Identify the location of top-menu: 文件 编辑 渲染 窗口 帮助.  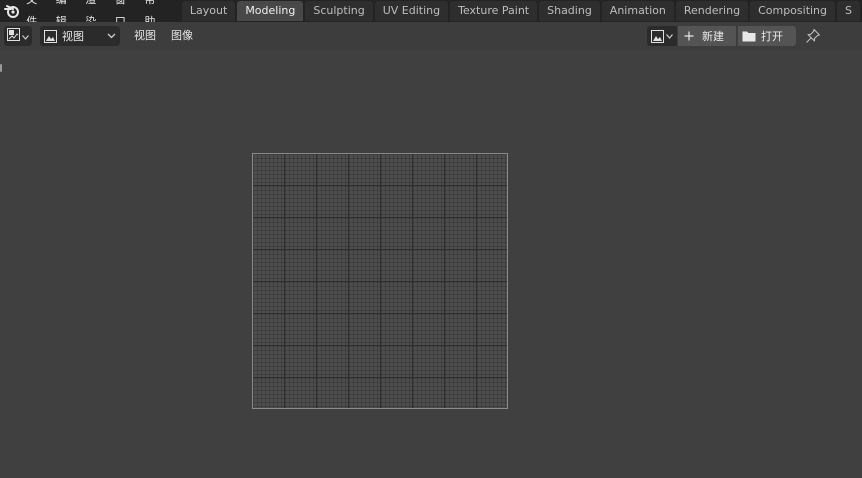
(96, 11).